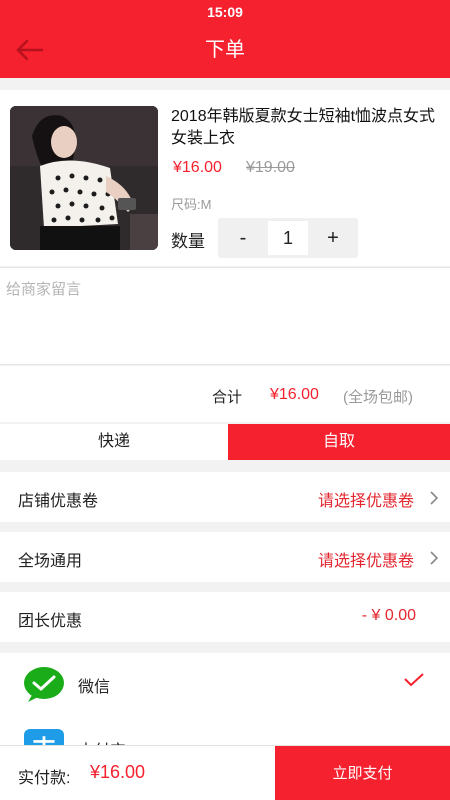  I want to click on quantity-value: 1, so click(288, 238).